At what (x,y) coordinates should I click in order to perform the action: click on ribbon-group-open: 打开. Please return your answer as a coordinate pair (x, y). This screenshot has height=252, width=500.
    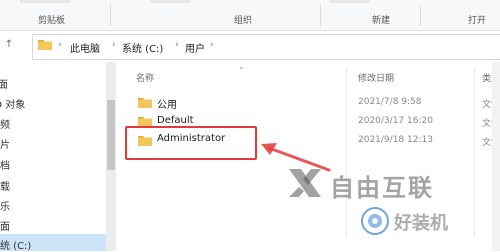
    Looking at the image, I should click on (477, 21).